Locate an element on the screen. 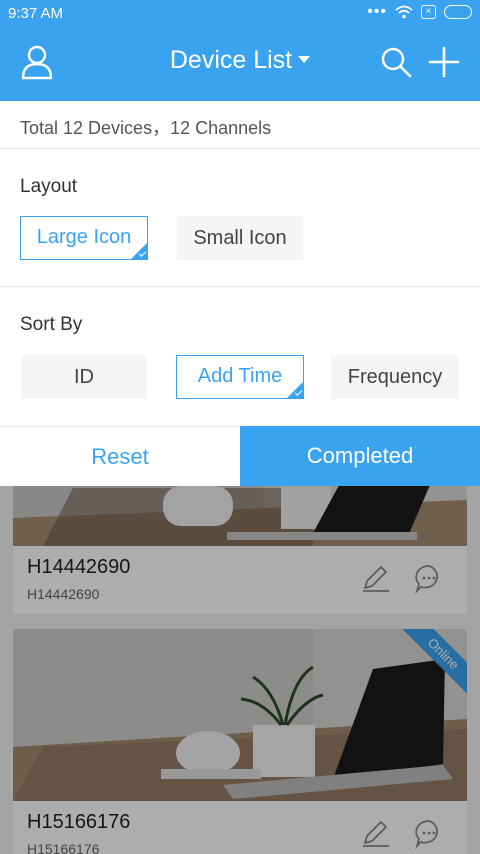 This screenshot has height=854, width=480. sort-option-frequency: Frequency is located at coordinates (395, 377).